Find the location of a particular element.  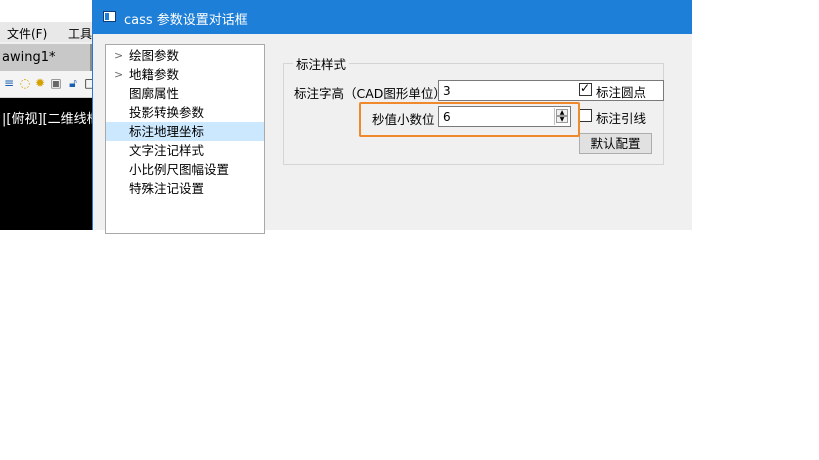

tree-item-label: 绘图参数 is located at coordinates (154, 55).